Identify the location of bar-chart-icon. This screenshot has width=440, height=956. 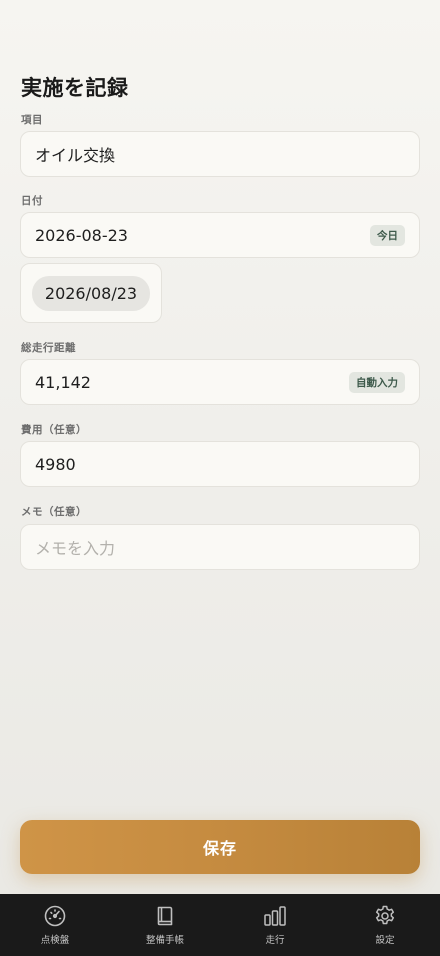
(275, 916).